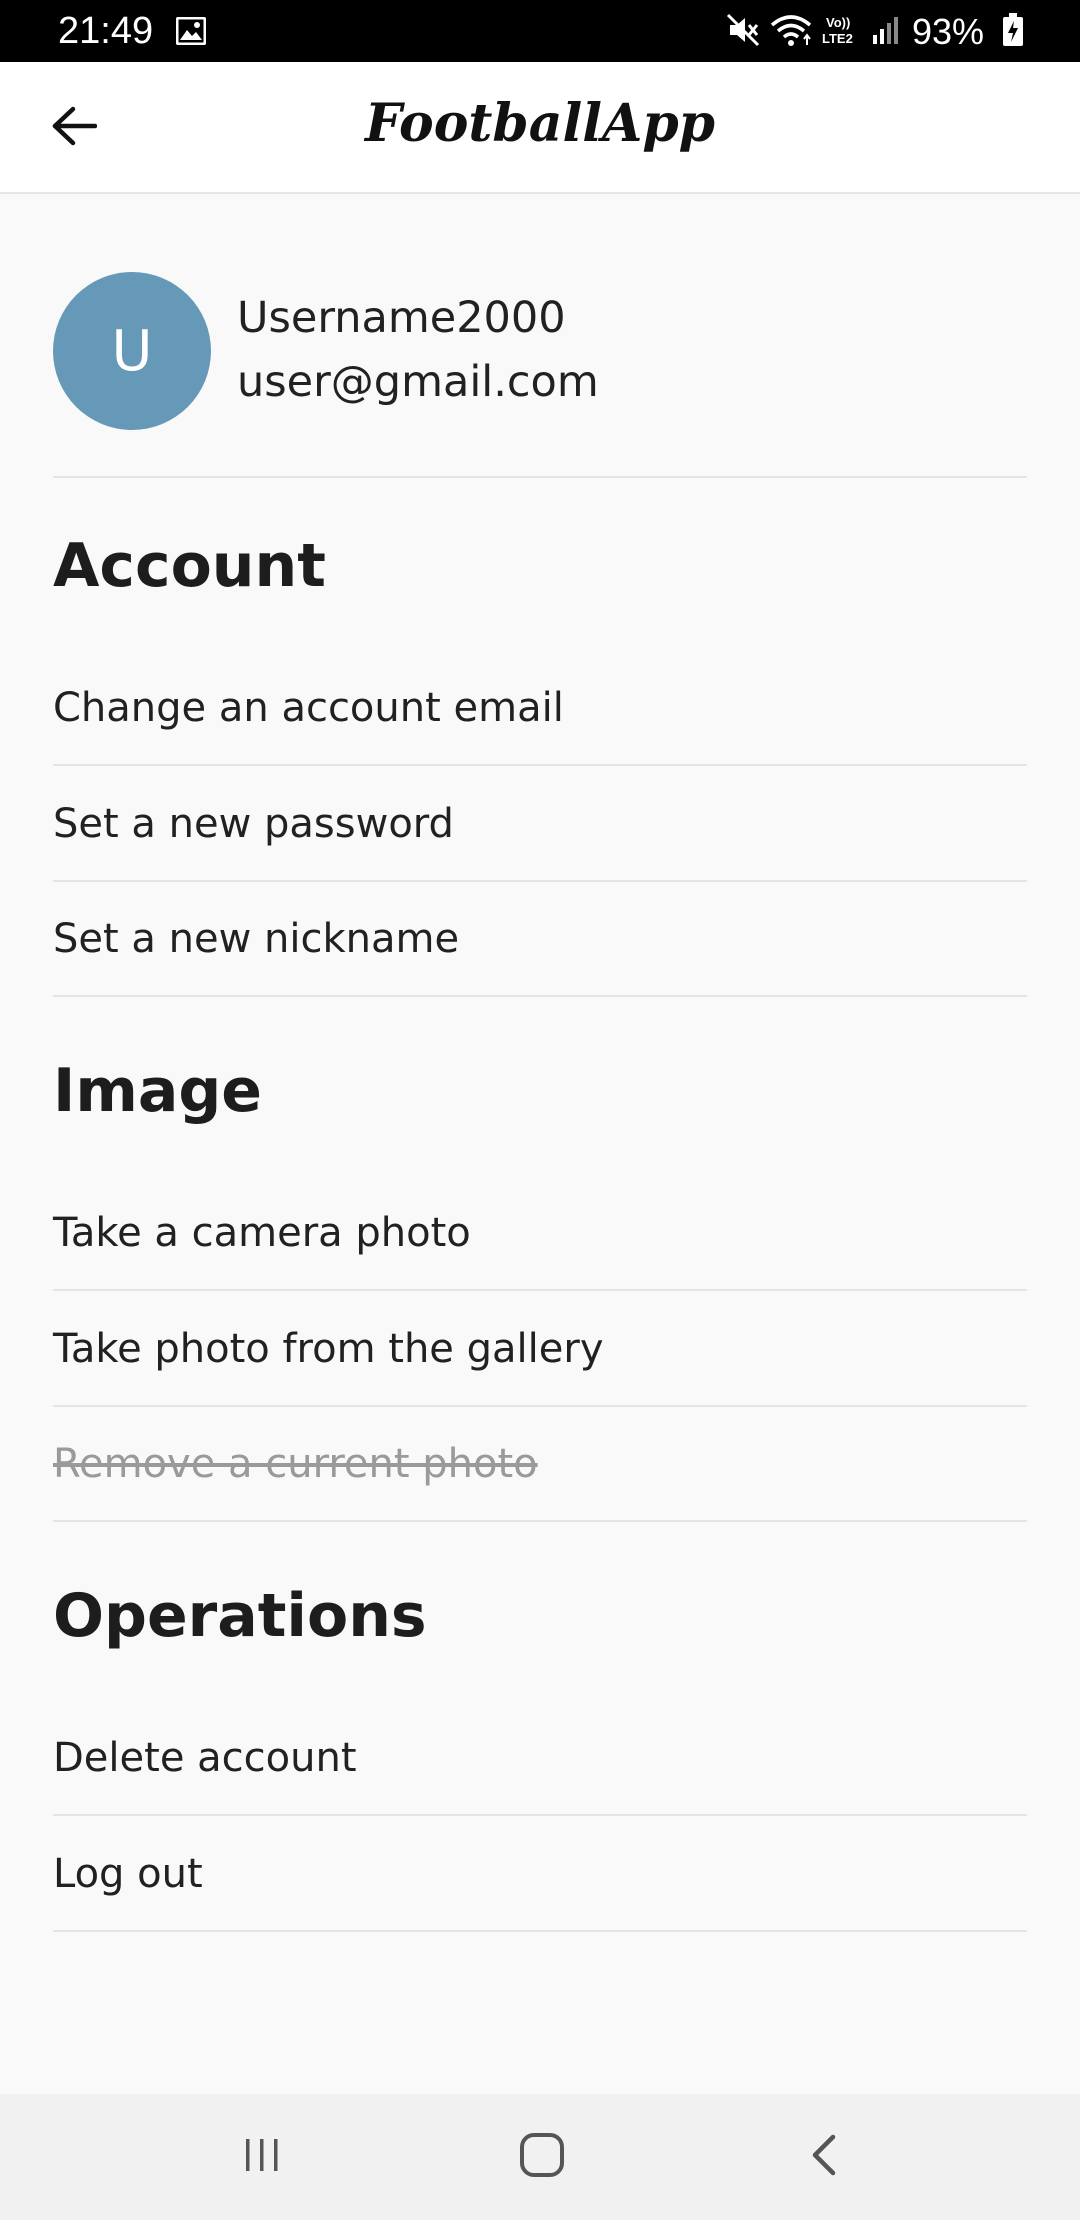 This screenshot has height=2220, width=1080. What do you see at coordinates (132, 351) in the screenshot?
I see `avatar: U` at bounding box center [132, 351].